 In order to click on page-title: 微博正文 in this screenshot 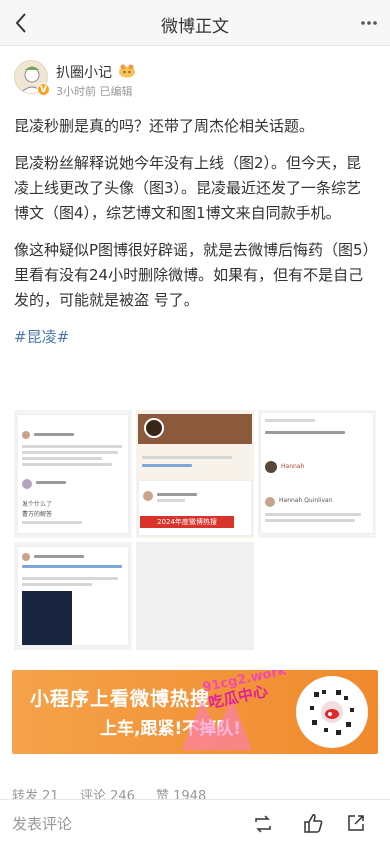, I will do `click(195, 27)`.